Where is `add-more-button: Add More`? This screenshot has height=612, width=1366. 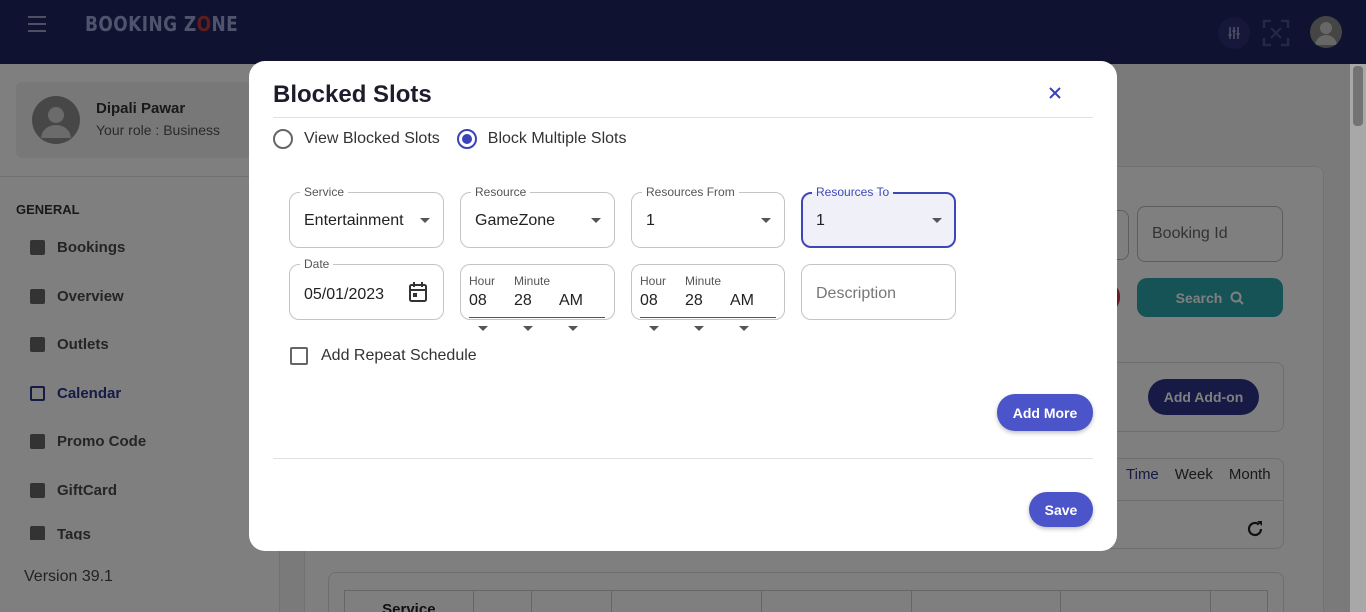
add-more-button: Add More is located at coordinates (1045, 412).